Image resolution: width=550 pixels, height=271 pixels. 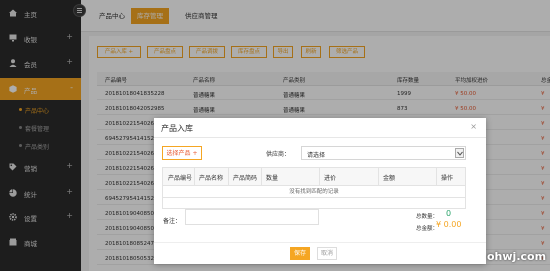 What do you see at coordinates (383, 153) in the screenshot?
I see `supplier-select: 请选择` at bounding box center [383, 153].